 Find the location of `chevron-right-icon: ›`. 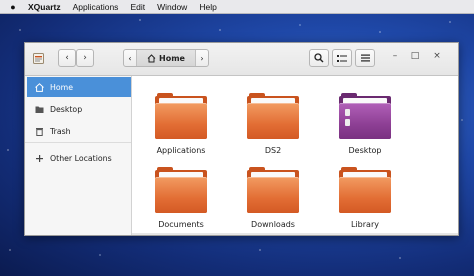

chevron-right-icon: › is located at coordinates (202, 58).